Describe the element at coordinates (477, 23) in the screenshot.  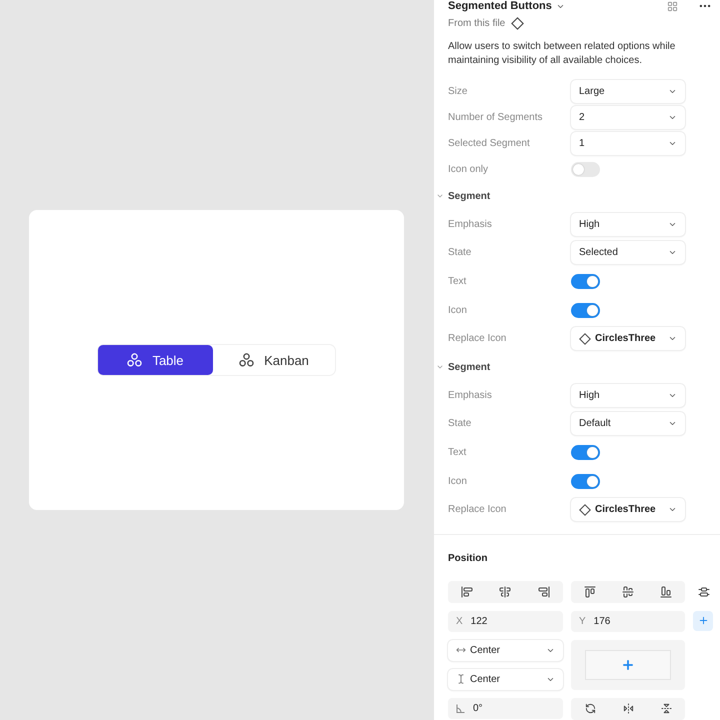
I see `source-label: From this file` at that location.